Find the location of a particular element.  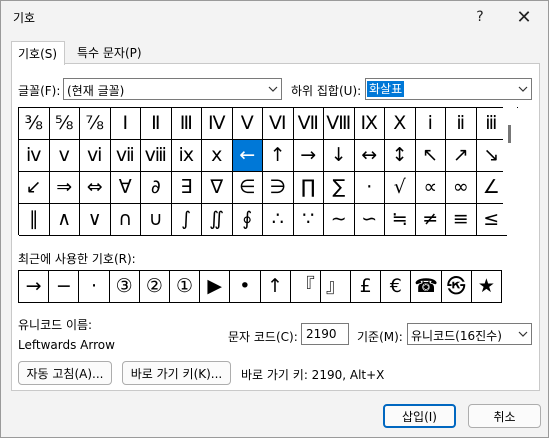

dialog-footer is located at coordinates (274, 415).